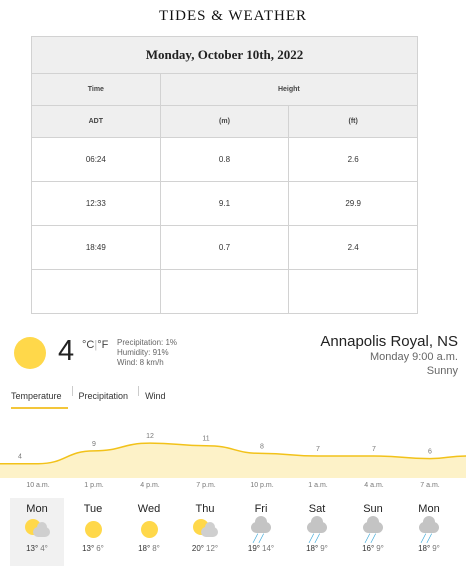  Describe the element at coordinates (353, 159) in the screenshot. I see `tide-height-ft: 2.6` at that location.